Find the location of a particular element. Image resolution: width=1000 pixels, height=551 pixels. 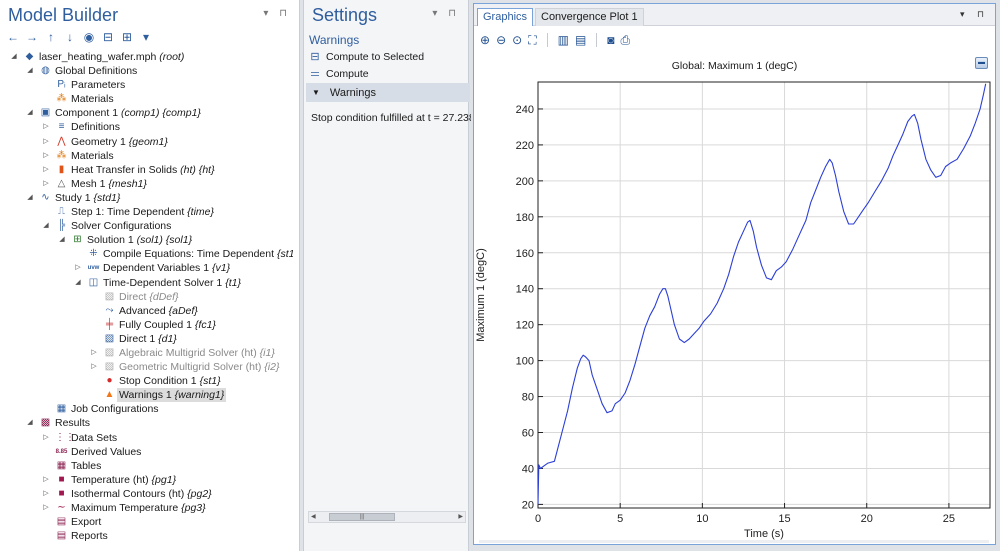

menu-icon: ▾ is located at coordinates (146, 37).